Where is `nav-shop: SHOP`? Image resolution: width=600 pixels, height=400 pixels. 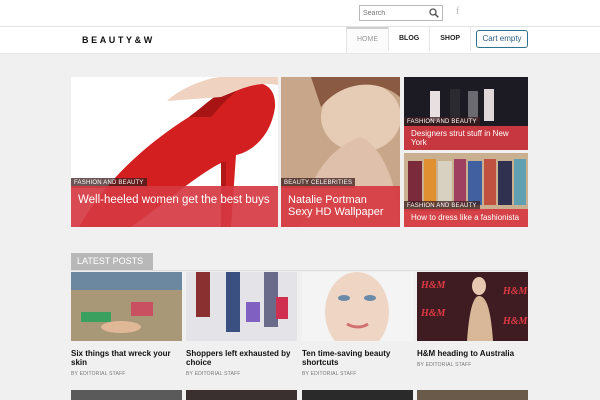
nav-shop: SHOP is located at coordinates (450, 39).